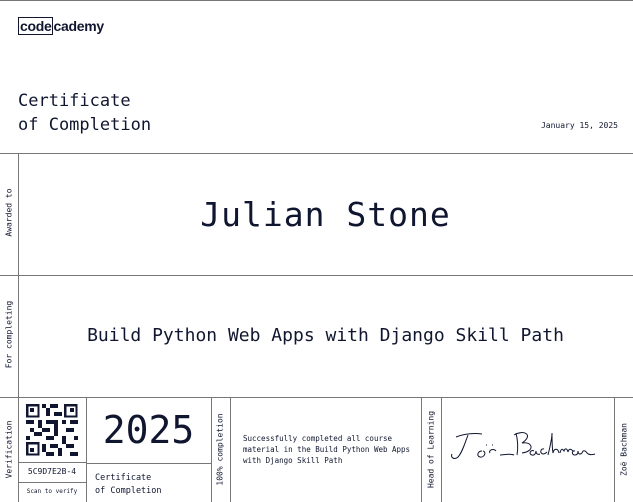 This screenshot has height=502, width=633. What do you see at coordinates (78, 26) in the screenshot?
I see `logo-cademy: cademy` at bounding box center [78, 26].